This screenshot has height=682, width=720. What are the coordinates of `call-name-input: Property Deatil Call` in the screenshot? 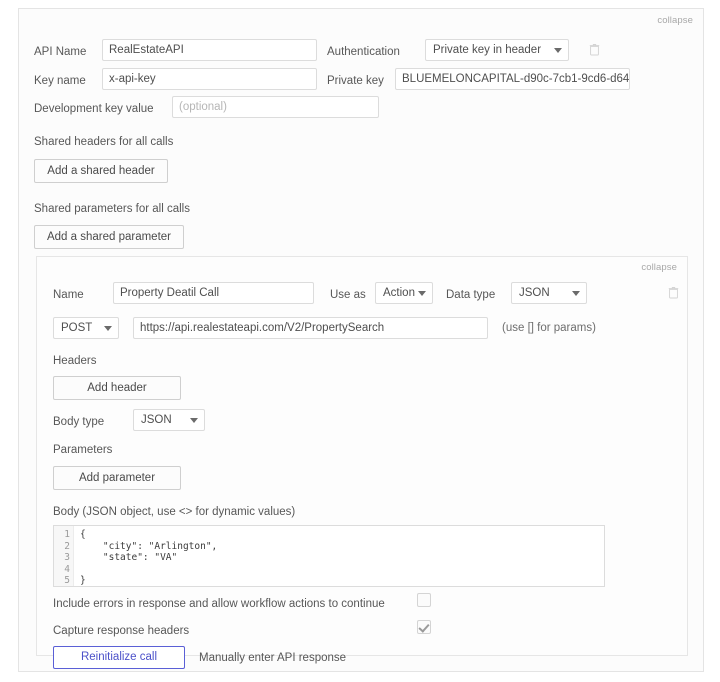 It's located at (213, 293).